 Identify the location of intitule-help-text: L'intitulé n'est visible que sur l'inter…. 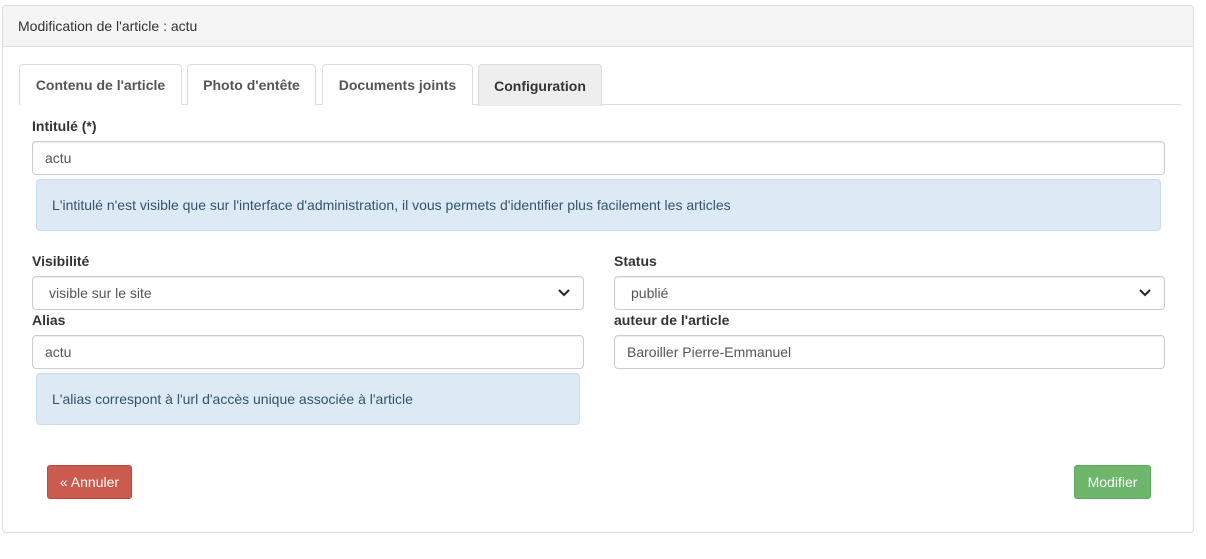
(391, 205).